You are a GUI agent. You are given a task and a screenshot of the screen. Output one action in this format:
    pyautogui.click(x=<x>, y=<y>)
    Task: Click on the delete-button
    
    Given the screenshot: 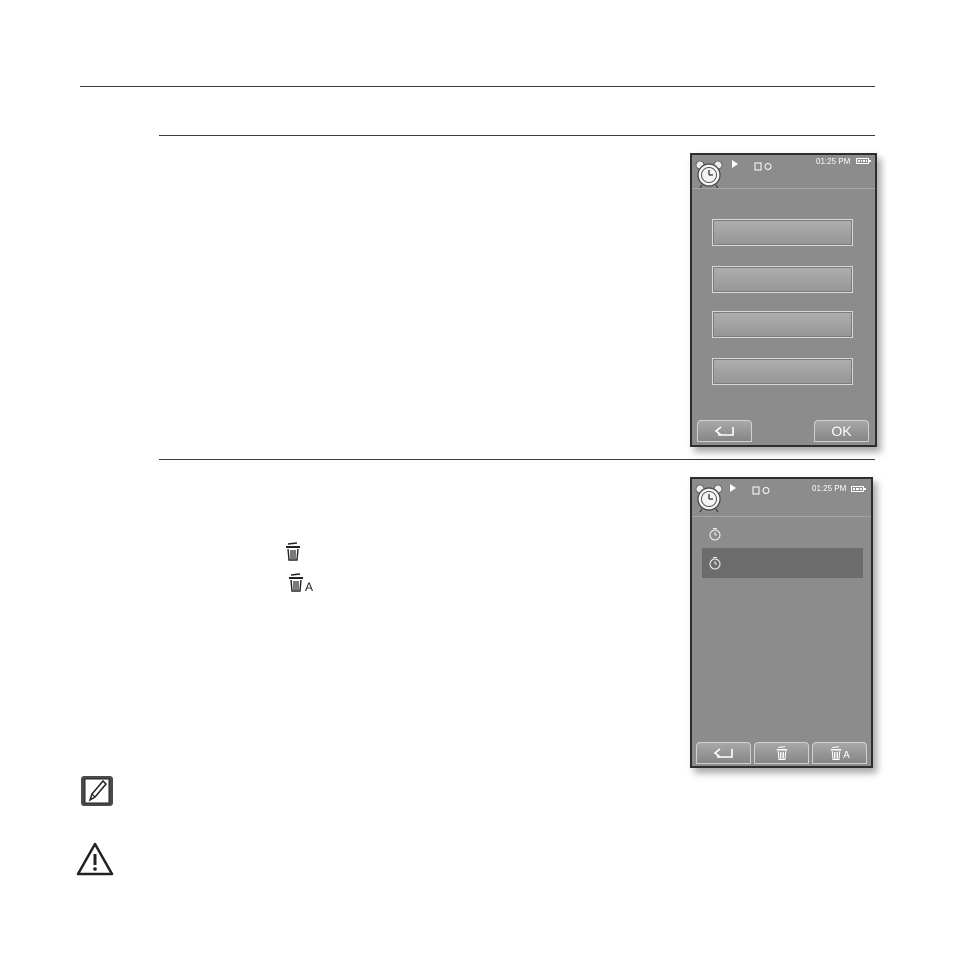 What is the action you would take?
    pyautogui.click(x=781, y=753)
    